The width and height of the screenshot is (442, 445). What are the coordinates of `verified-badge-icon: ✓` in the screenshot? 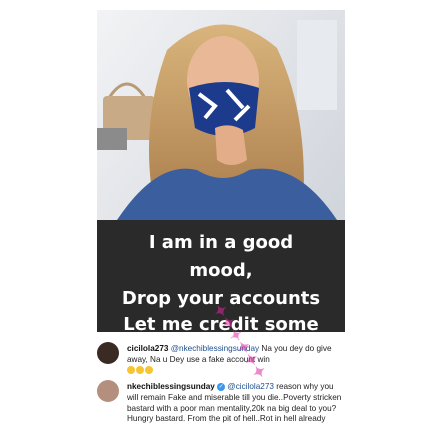 It's located at (221, 386).